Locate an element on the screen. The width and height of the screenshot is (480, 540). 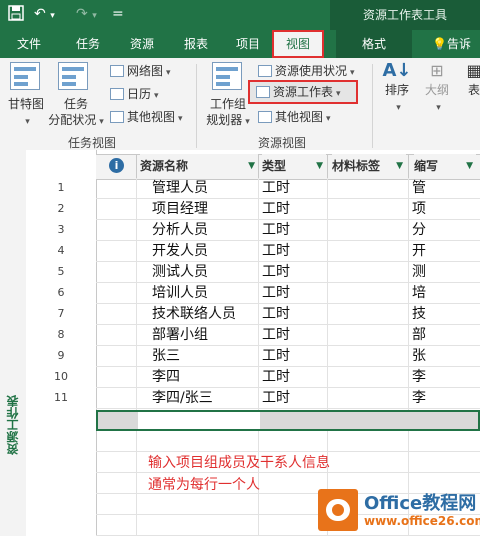
resource-initials-cell: 张 is located at coordinates (419, 356).